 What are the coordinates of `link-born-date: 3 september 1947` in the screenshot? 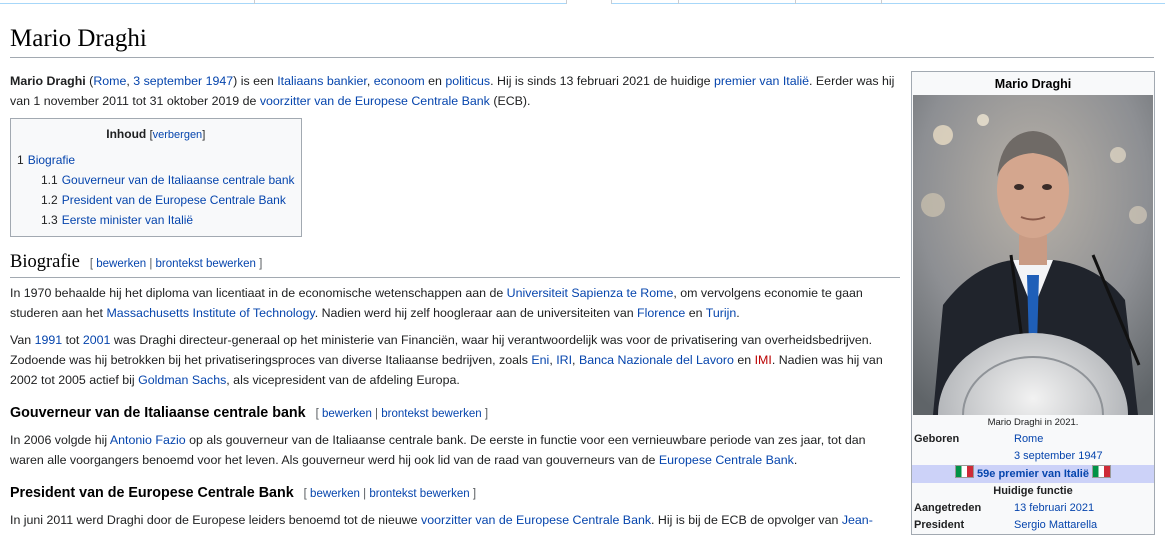 It's located at (1058, 456).